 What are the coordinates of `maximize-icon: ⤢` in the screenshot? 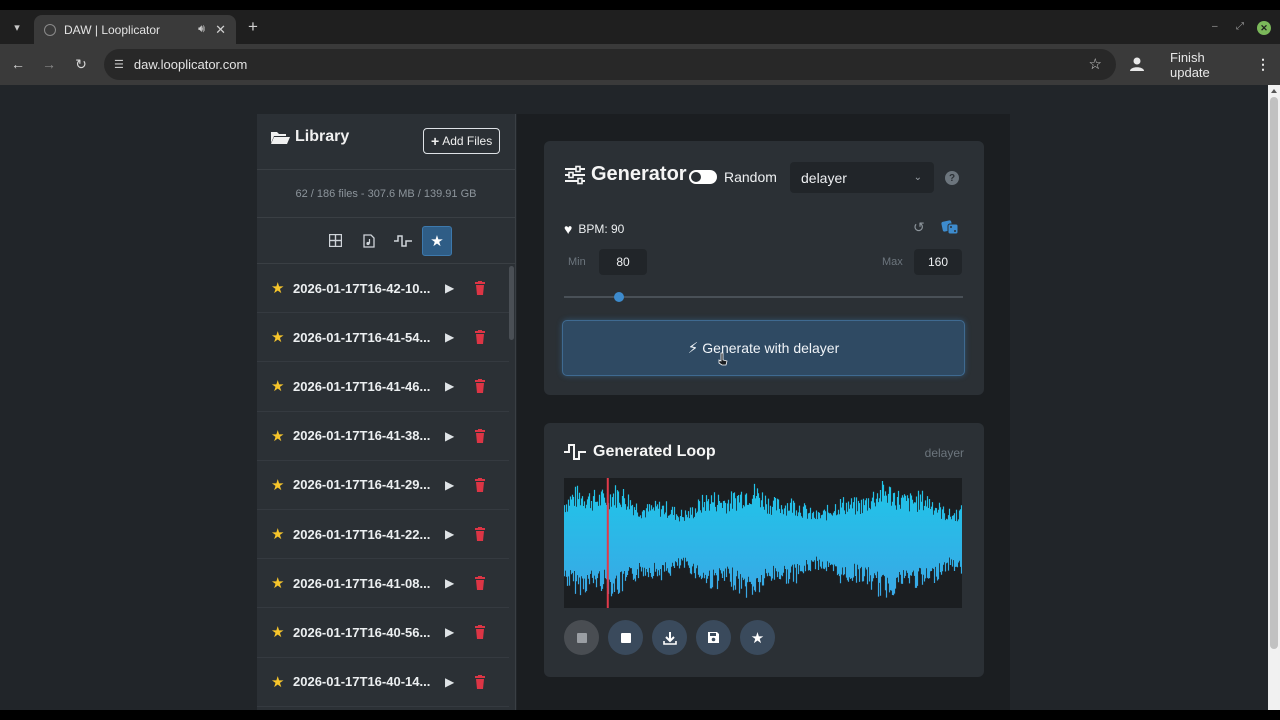 It's located at (1240, 26).